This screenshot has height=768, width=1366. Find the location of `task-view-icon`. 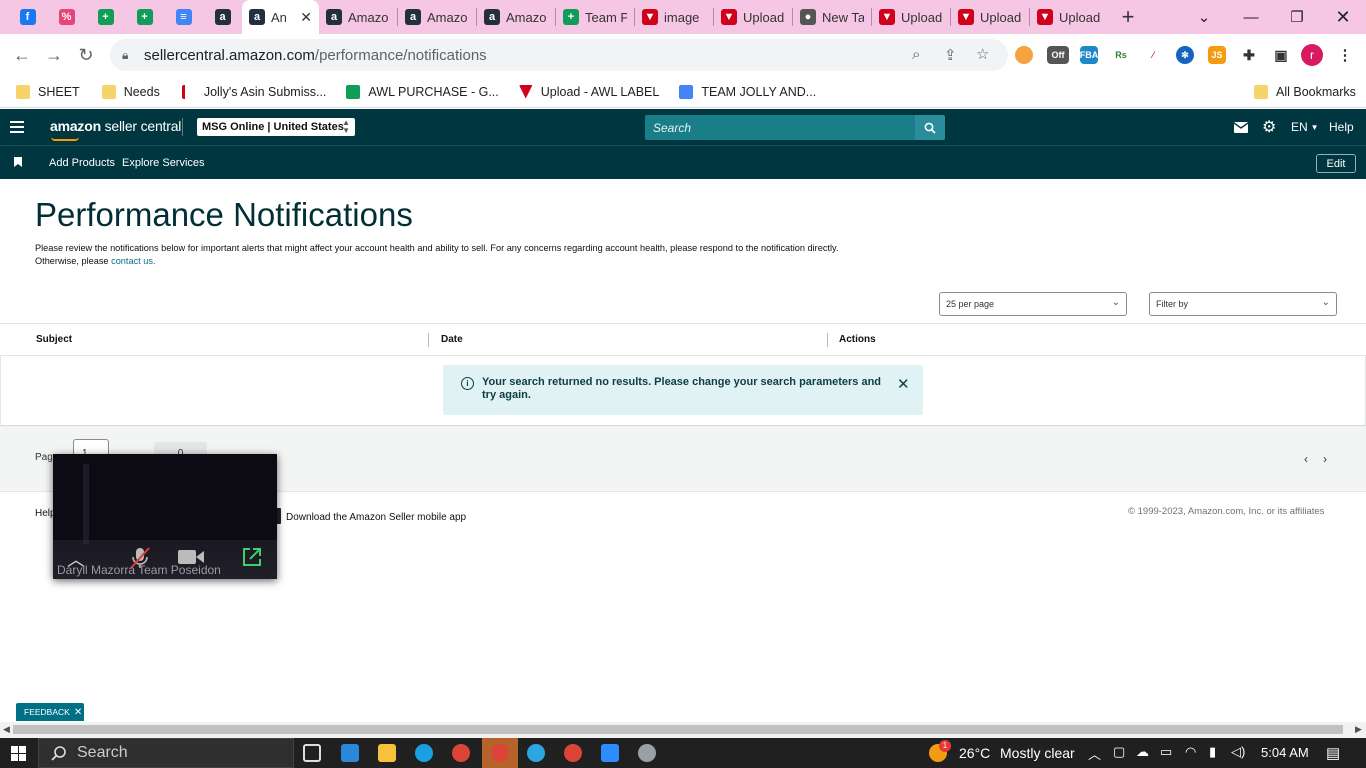

task-view-icon is located at coordinates (312, 753).